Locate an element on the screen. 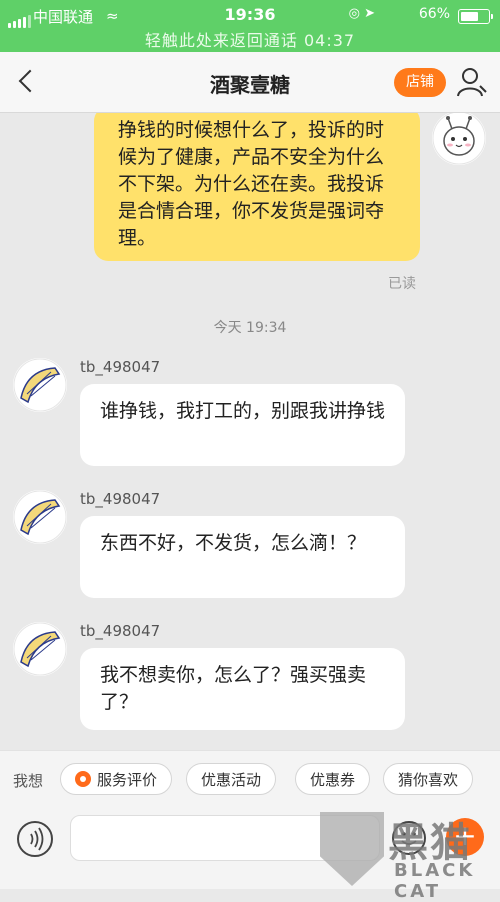 This screenshot has height=902, width=500. chip-label: 优惠券 is located at coordinates (333, 780).